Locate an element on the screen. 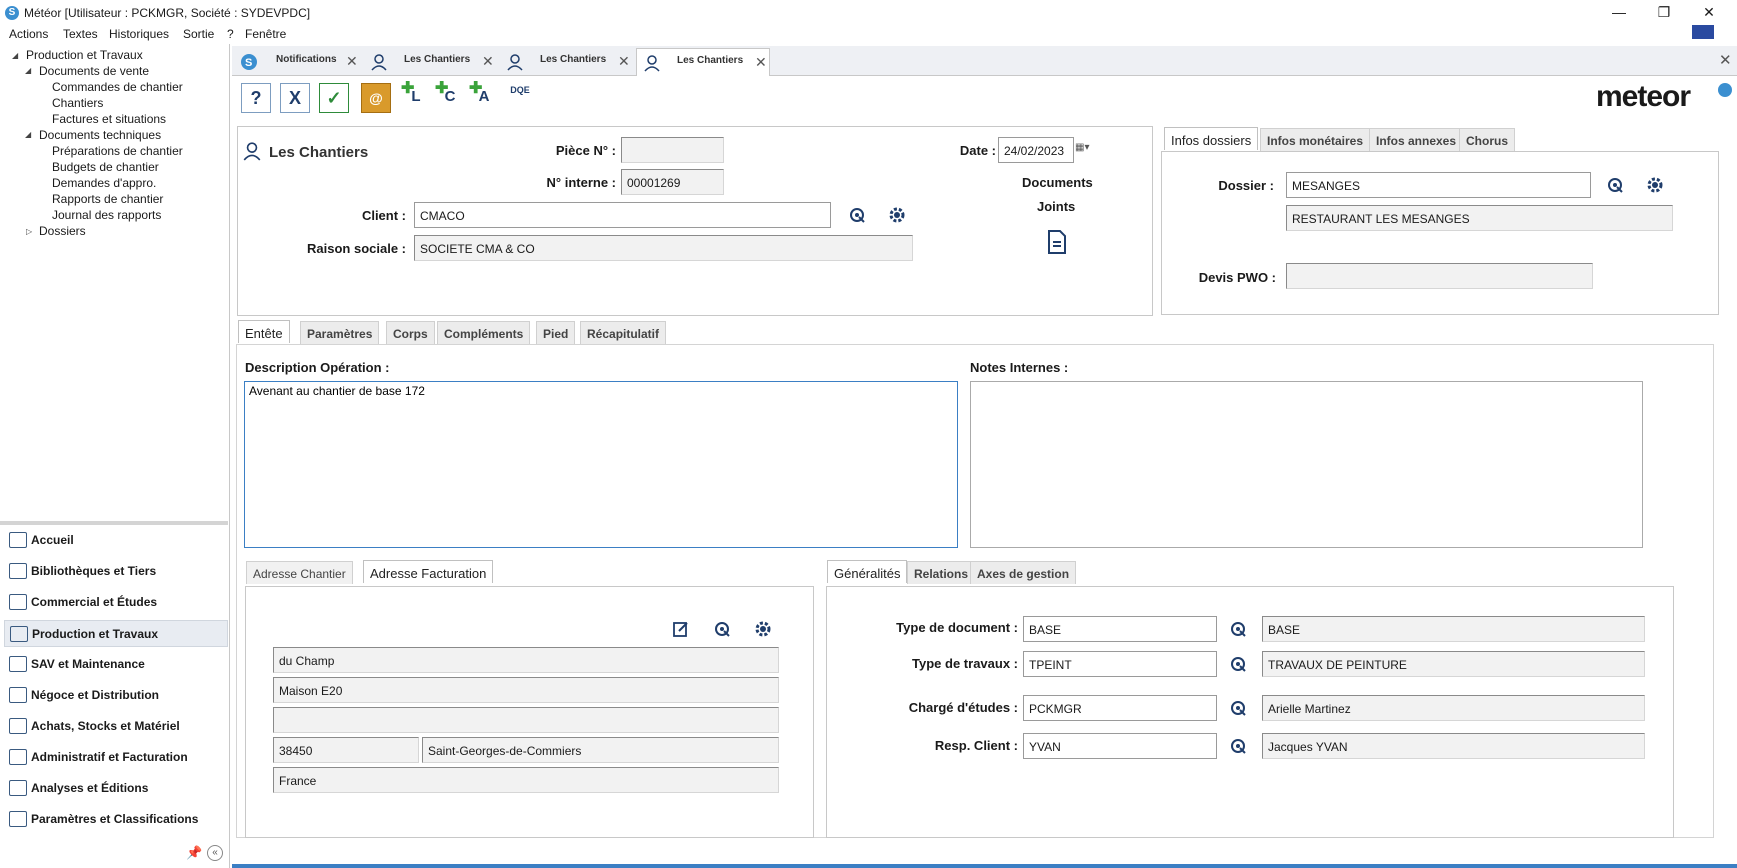 Image resolution: width=1737 pixels, height=868 pixels. nav-administratif: Administratif et Facturation is located at coordinates (116, 757).